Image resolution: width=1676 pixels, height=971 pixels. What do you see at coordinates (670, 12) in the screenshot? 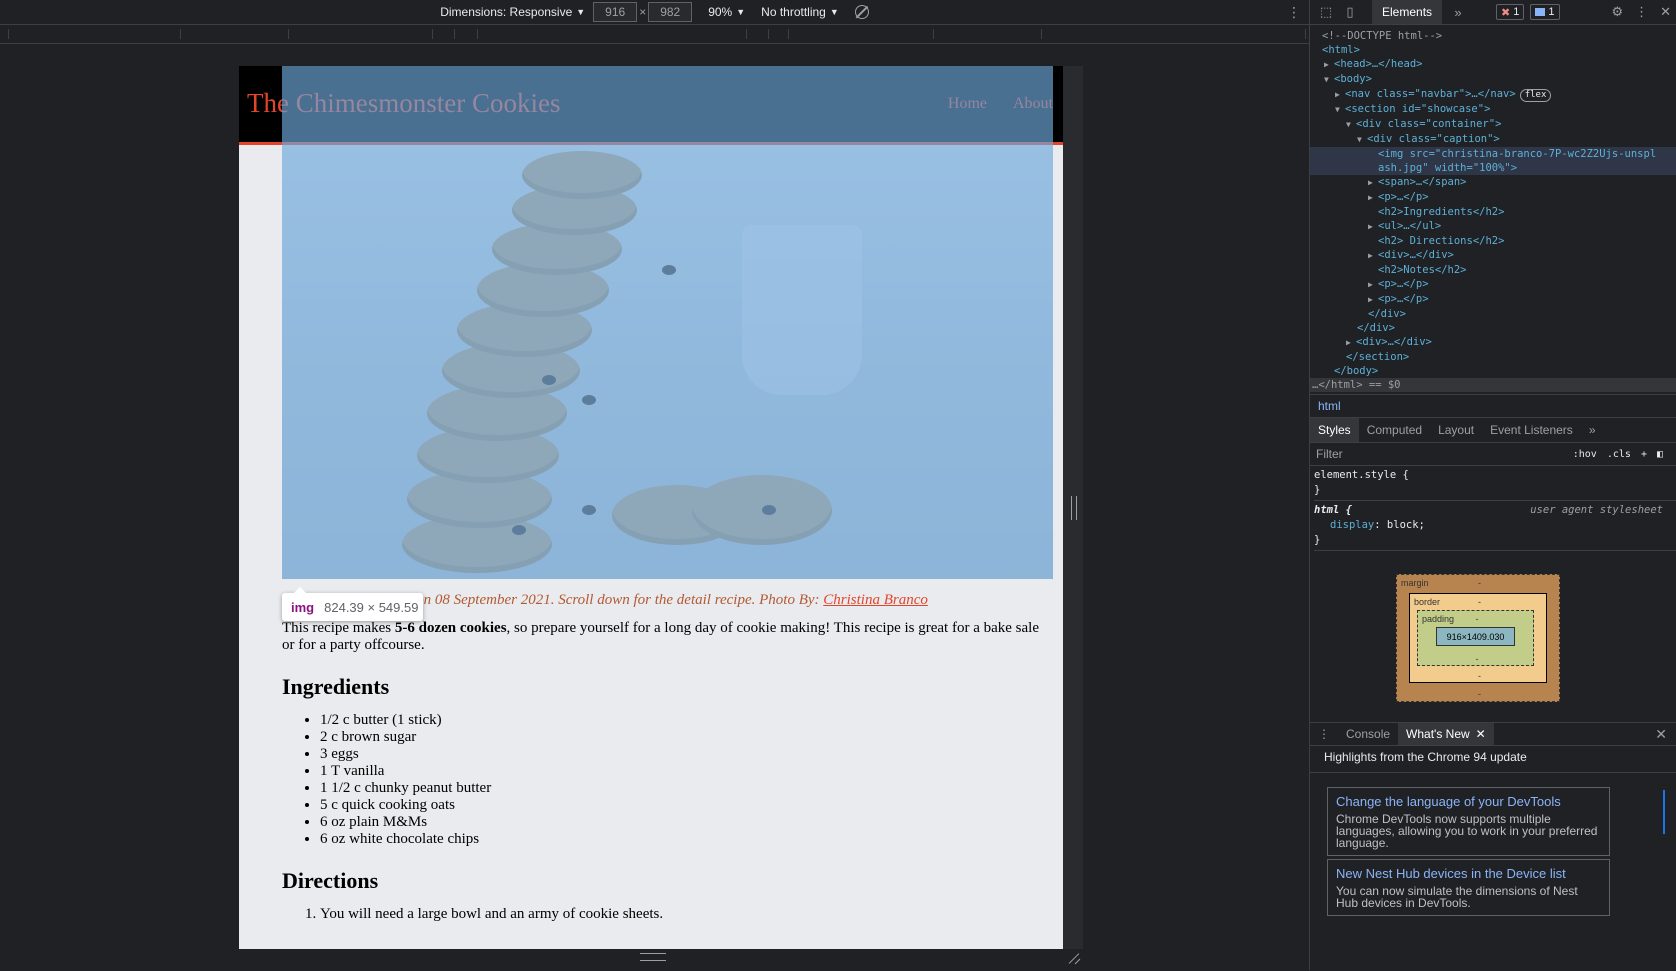
I see `height-input: 982` at bounding box center [670, 12].